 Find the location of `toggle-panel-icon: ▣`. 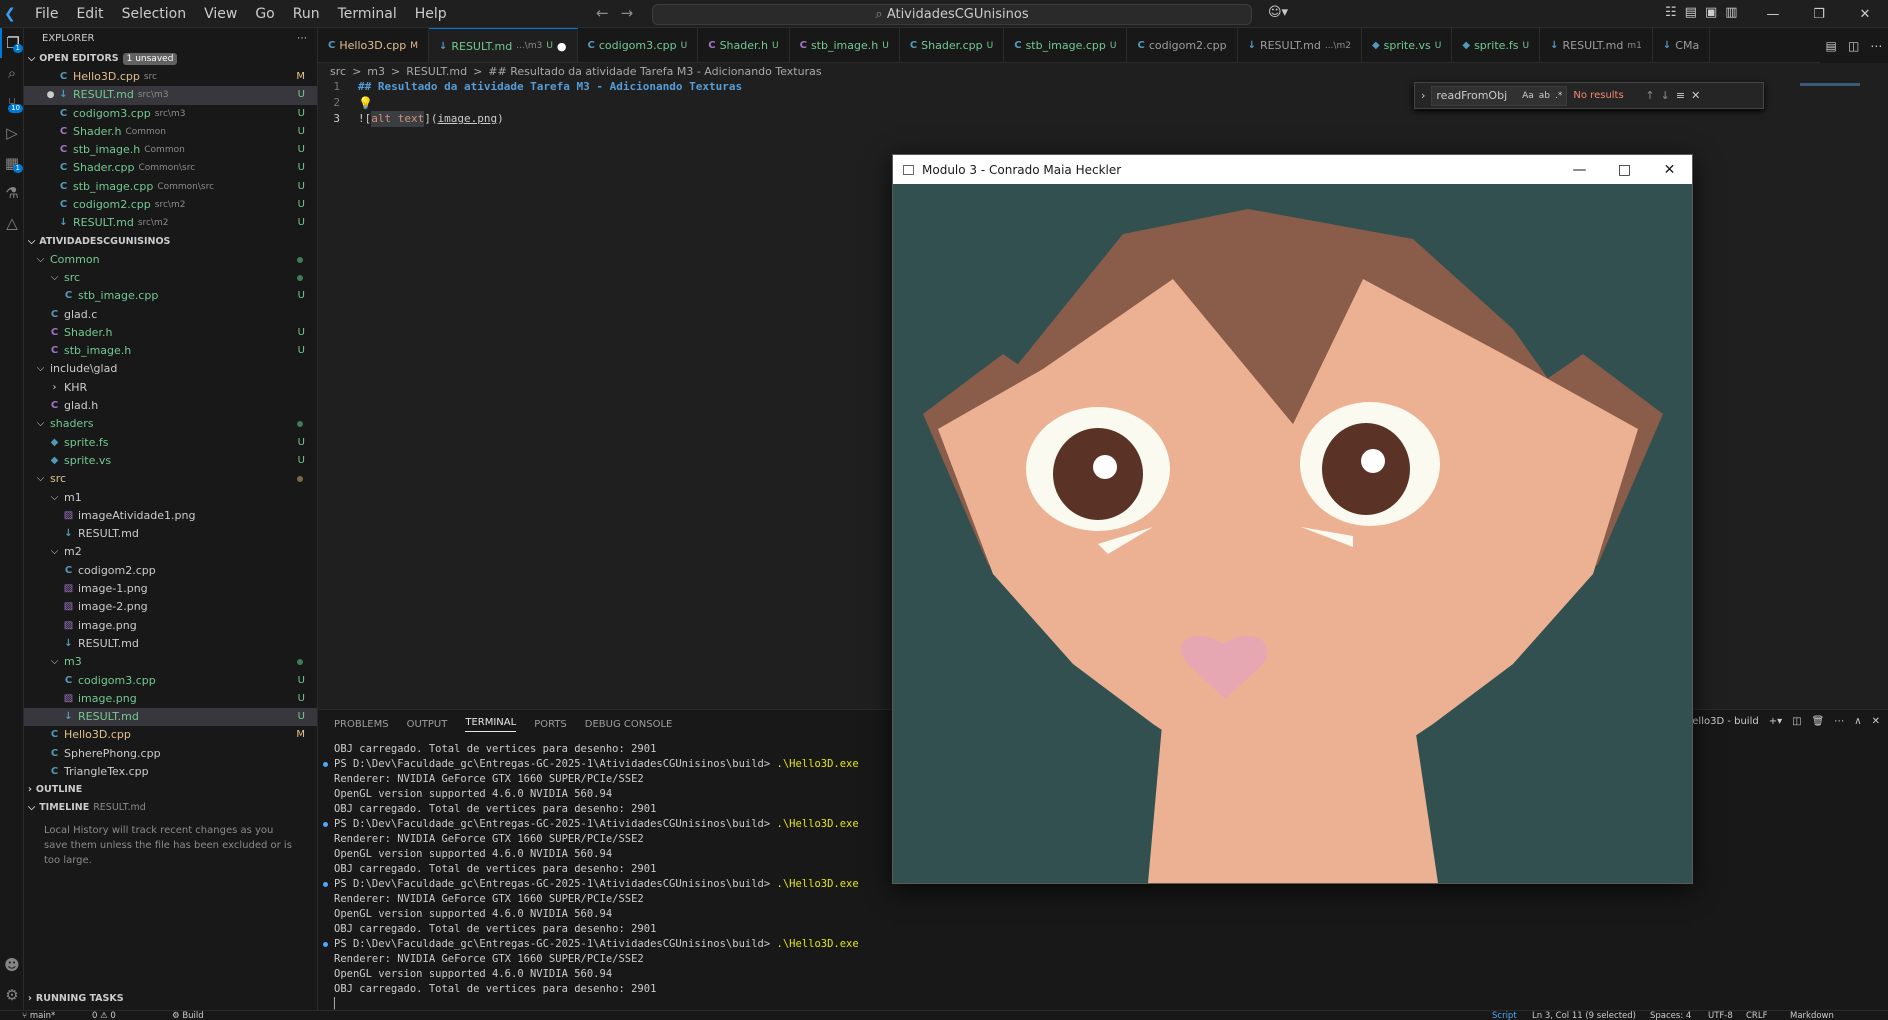

toggle-panel-icon: ▣ is located at coordinates (1711, 12).